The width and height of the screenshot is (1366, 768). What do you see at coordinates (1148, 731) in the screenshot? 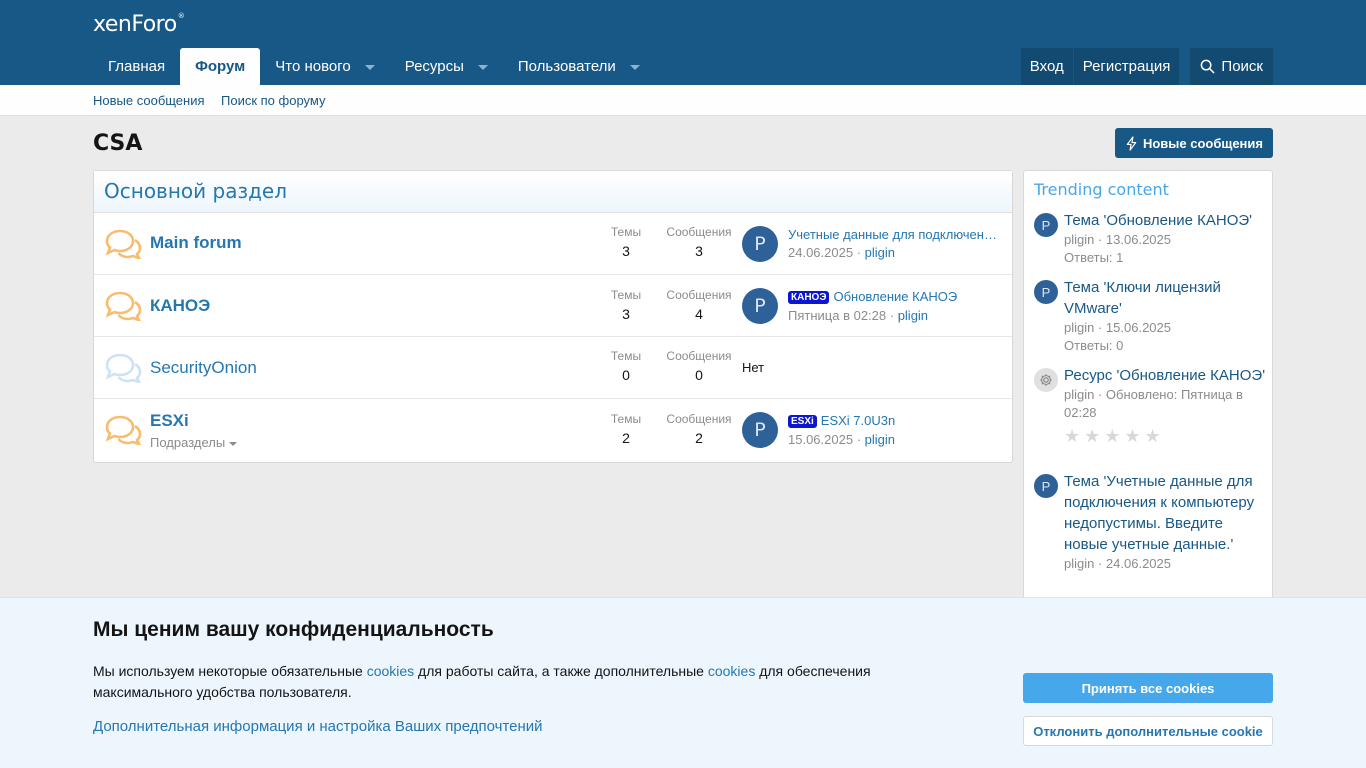
I see `reject-cookies-button: Отклонить дополнительные cookie` at bounding box center [1148, 731].